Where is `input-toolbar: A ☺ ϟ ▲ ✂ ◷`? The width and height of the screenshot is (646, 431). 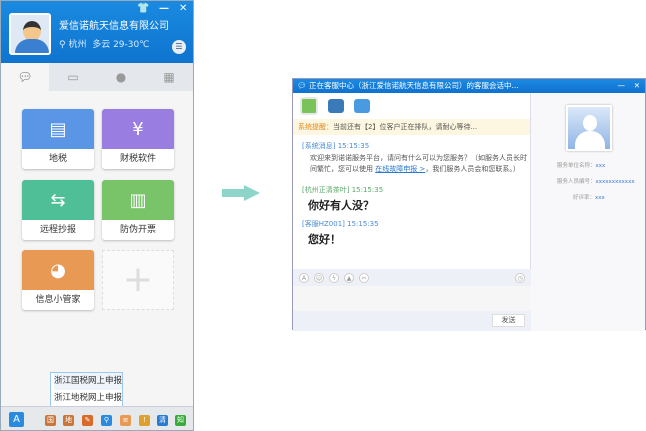
input-toolbar: A ☺ ϟ ▲ ✂ ◷ is located at coordinates (412, 277).